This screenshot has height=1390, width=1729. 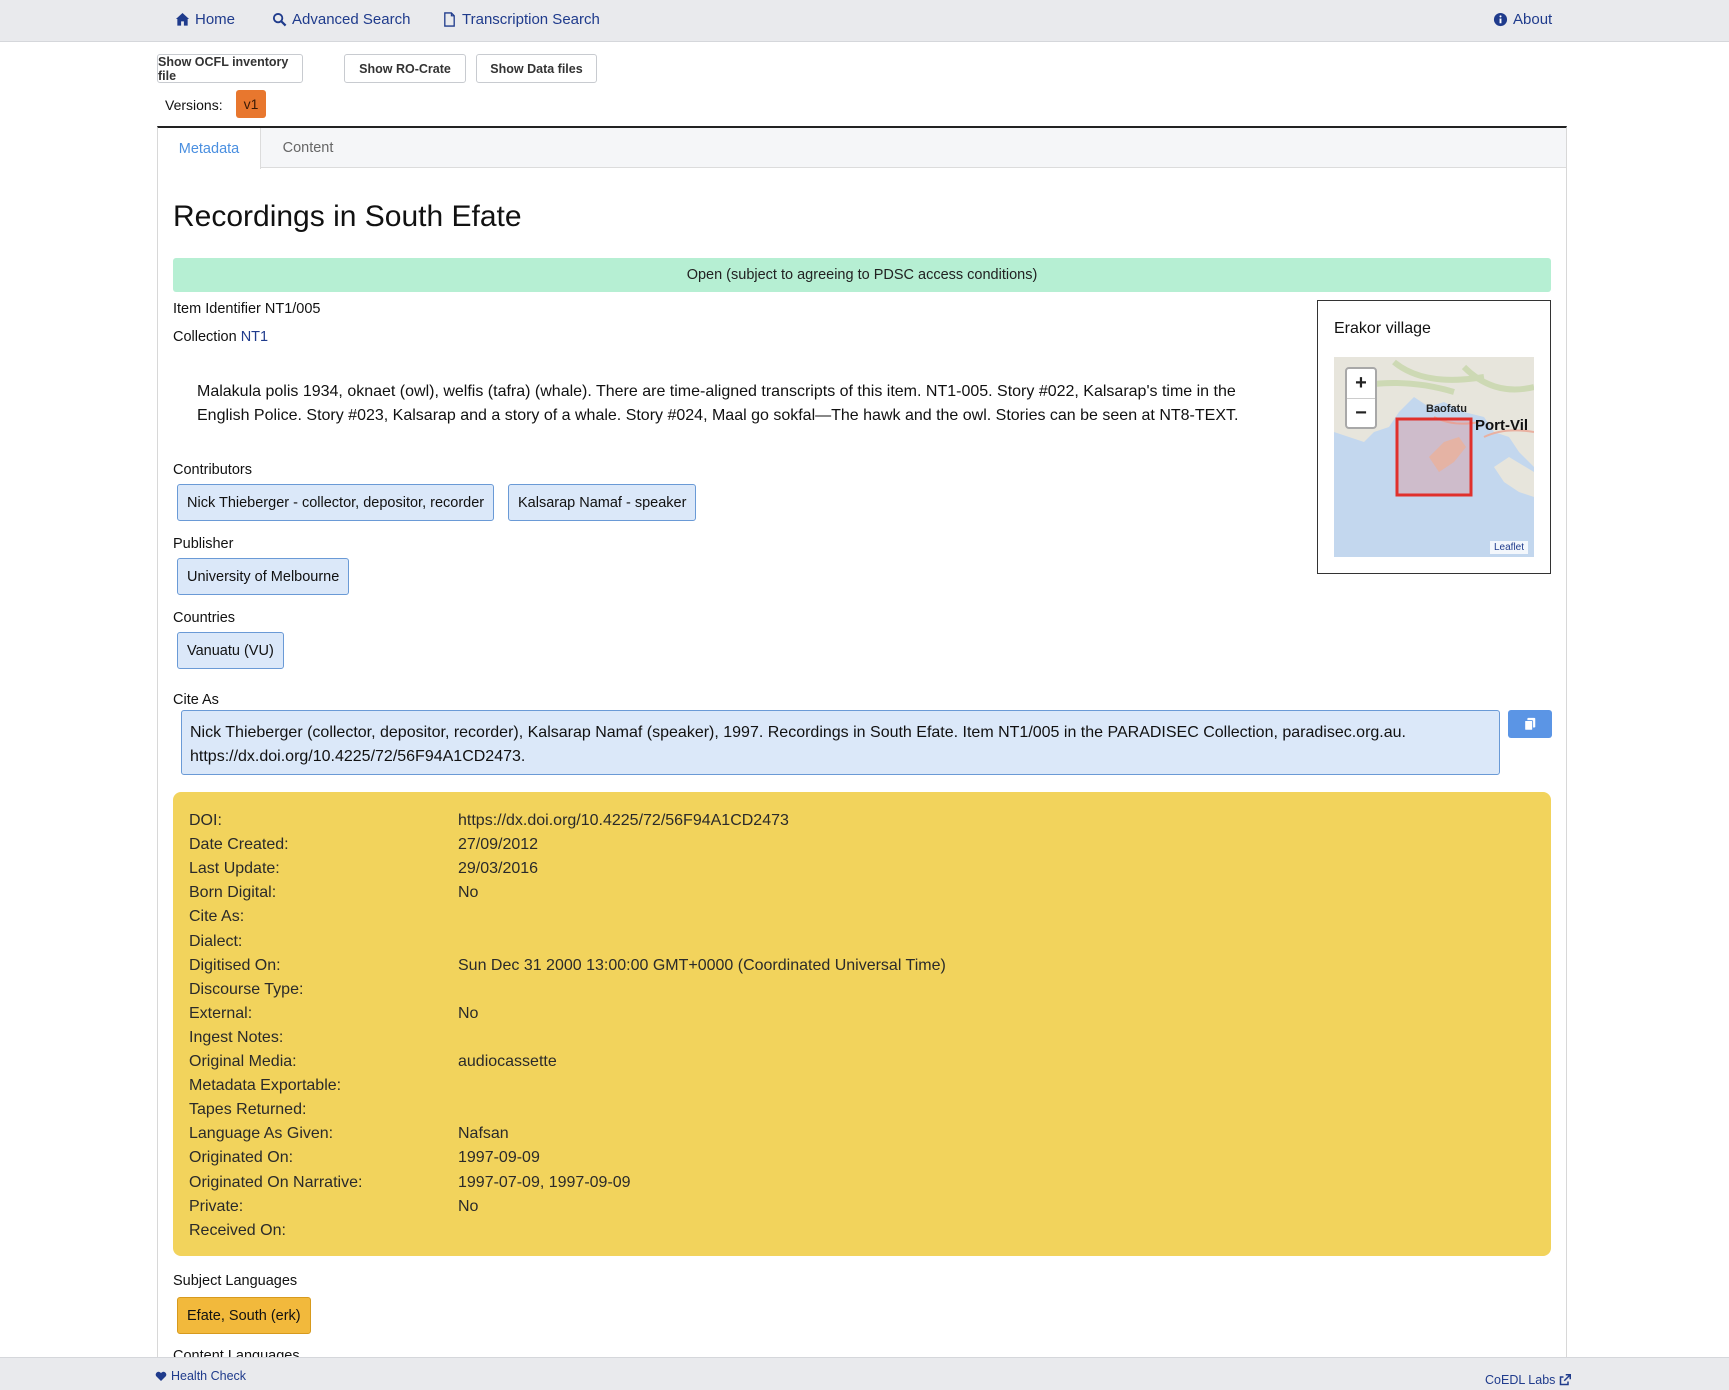 I want to click on search-icon, so click(x=279, y=19).